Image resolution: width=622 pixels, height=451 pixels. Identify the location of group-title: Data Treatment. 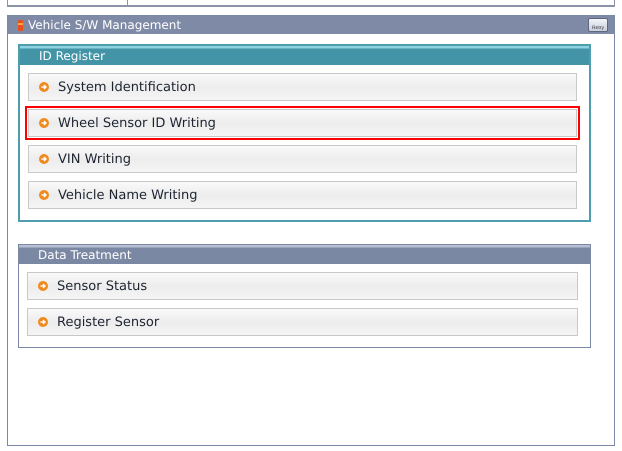
(304, 254).